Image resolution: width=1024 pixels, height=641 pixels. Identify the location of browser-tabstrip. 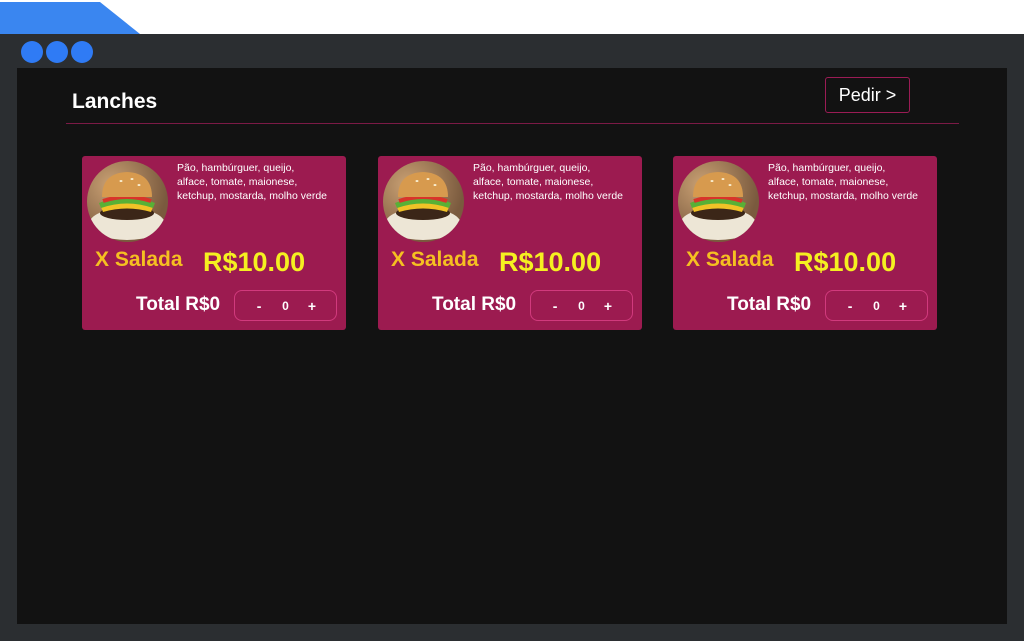
(512, 17).